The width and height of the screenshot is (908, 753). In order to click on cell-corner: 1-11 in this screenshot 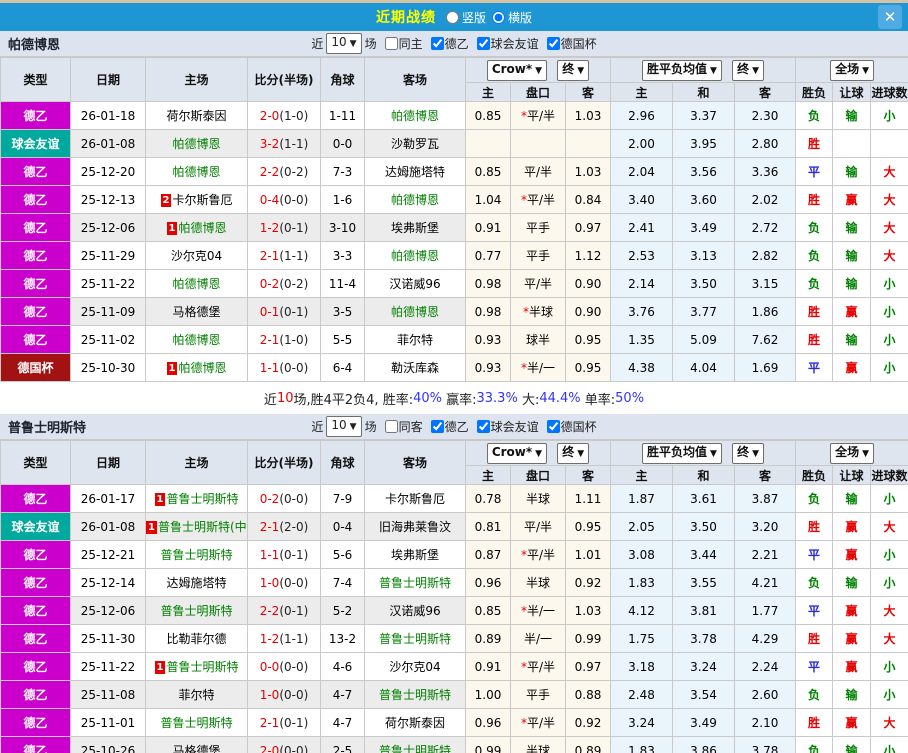, I will do `click(342, 115)`.